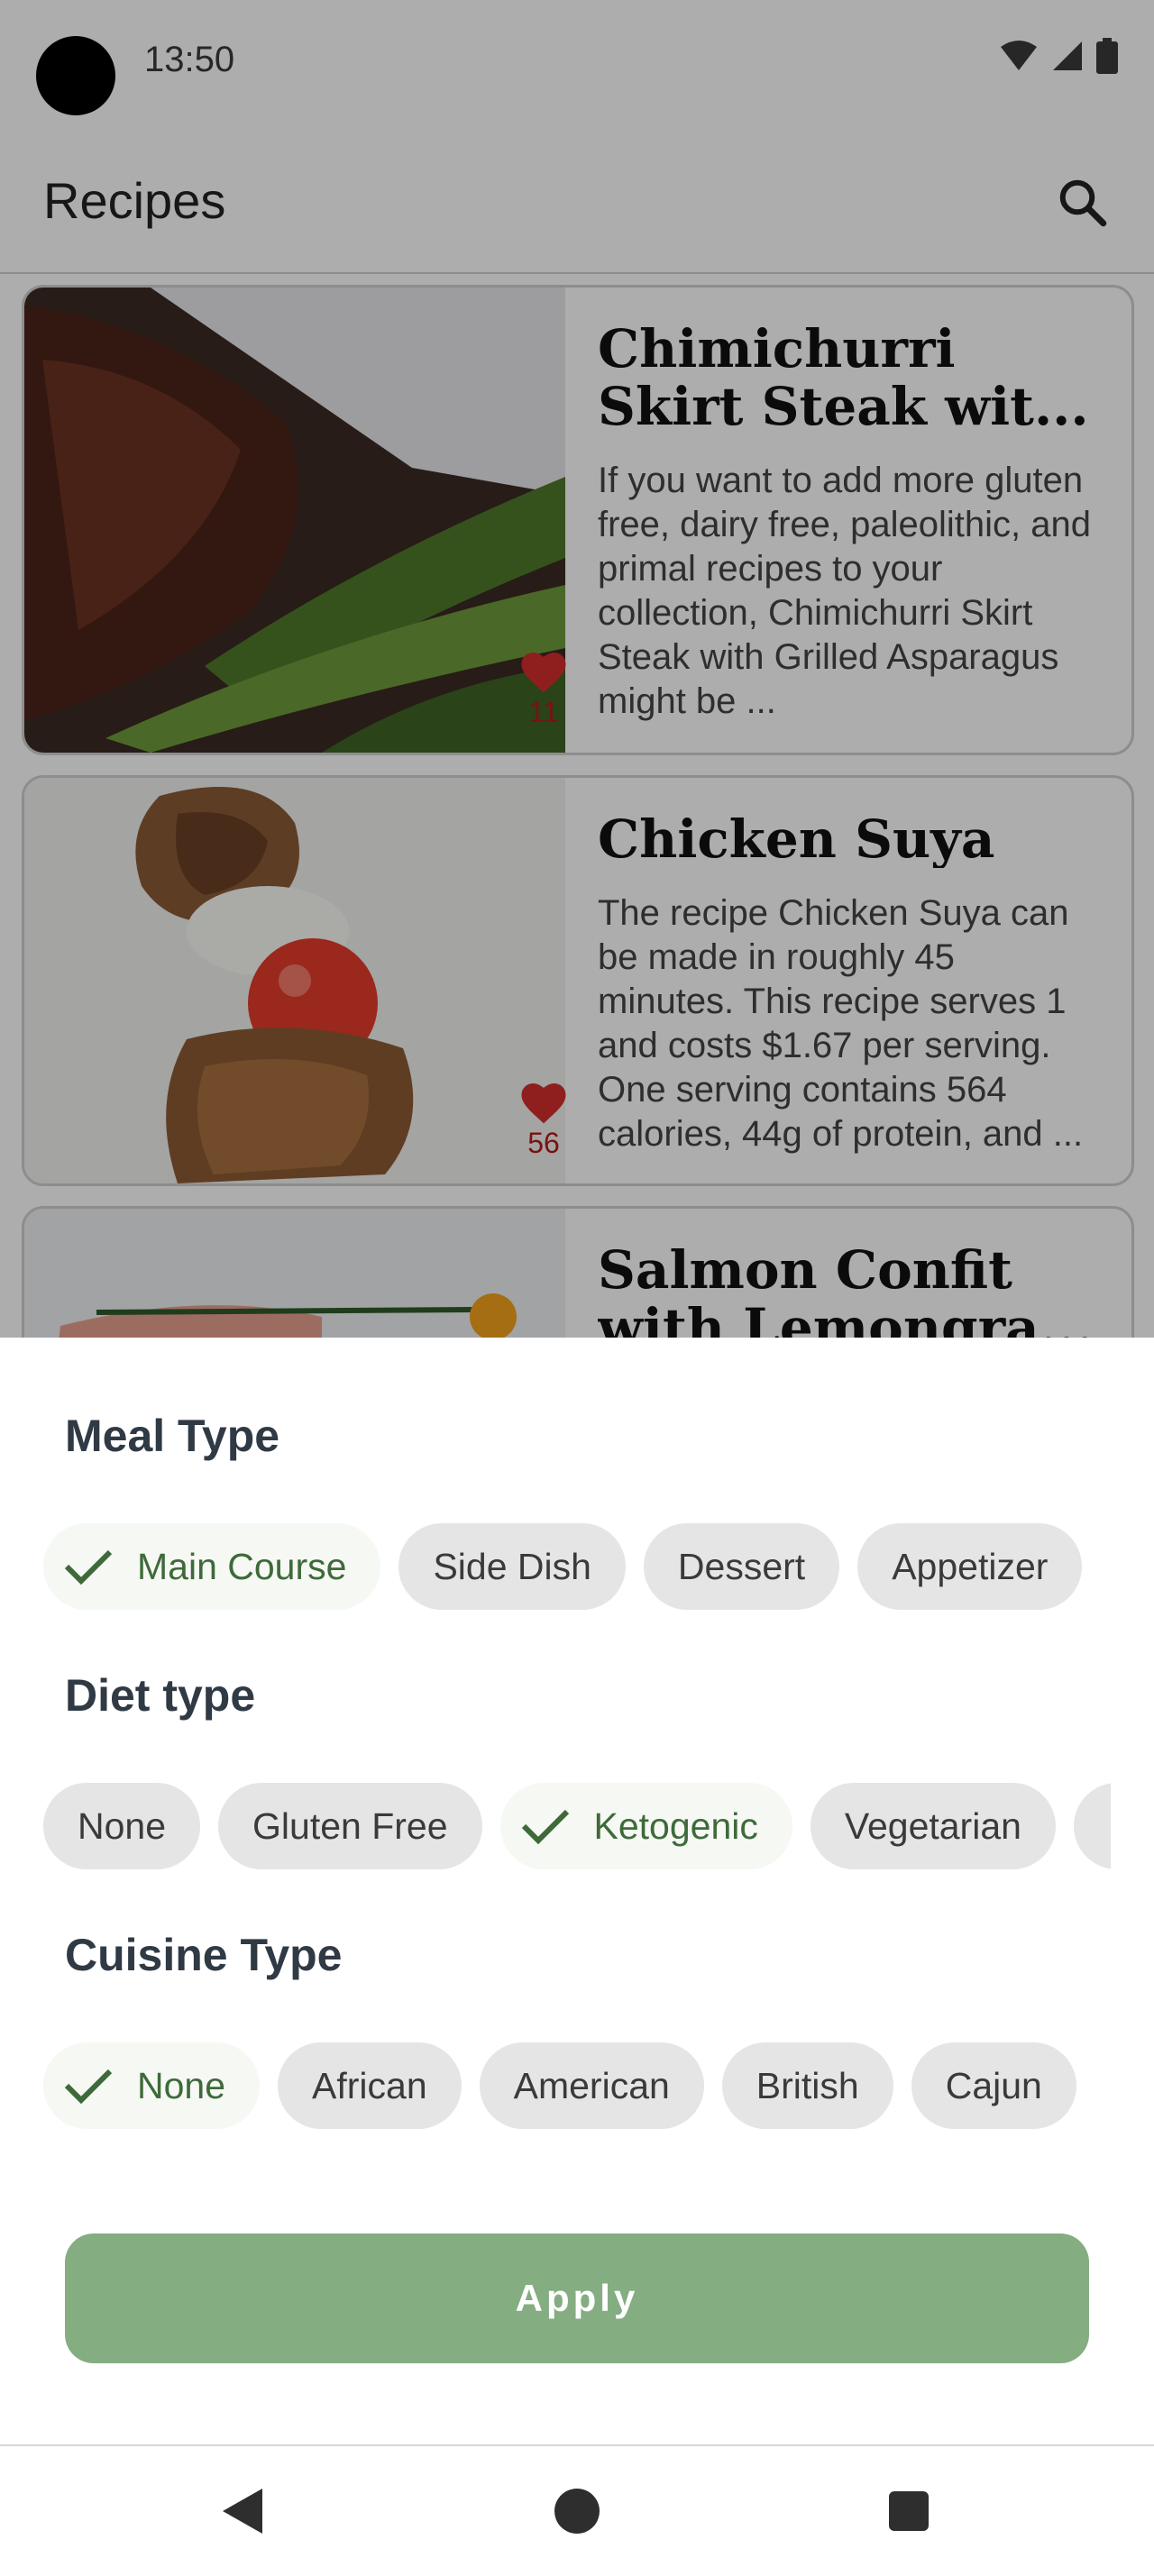 The width and height of the screenshot is (1154, 2576). What do you see at coordinates (350, 1826) in the screenshot?
I see `chip-gluten-free: Gluten Free` at bounding box center [350, 1826].